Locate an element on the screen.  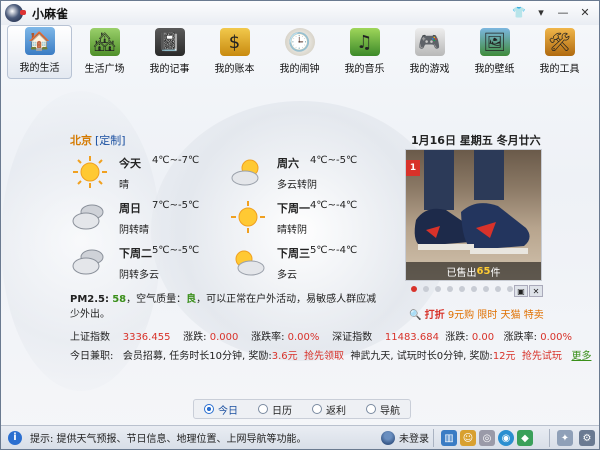
status-tip: 提示: 提供天气预报、节日信息、地理位置、上网导航等功能。 is located at coordinates (168, 439).